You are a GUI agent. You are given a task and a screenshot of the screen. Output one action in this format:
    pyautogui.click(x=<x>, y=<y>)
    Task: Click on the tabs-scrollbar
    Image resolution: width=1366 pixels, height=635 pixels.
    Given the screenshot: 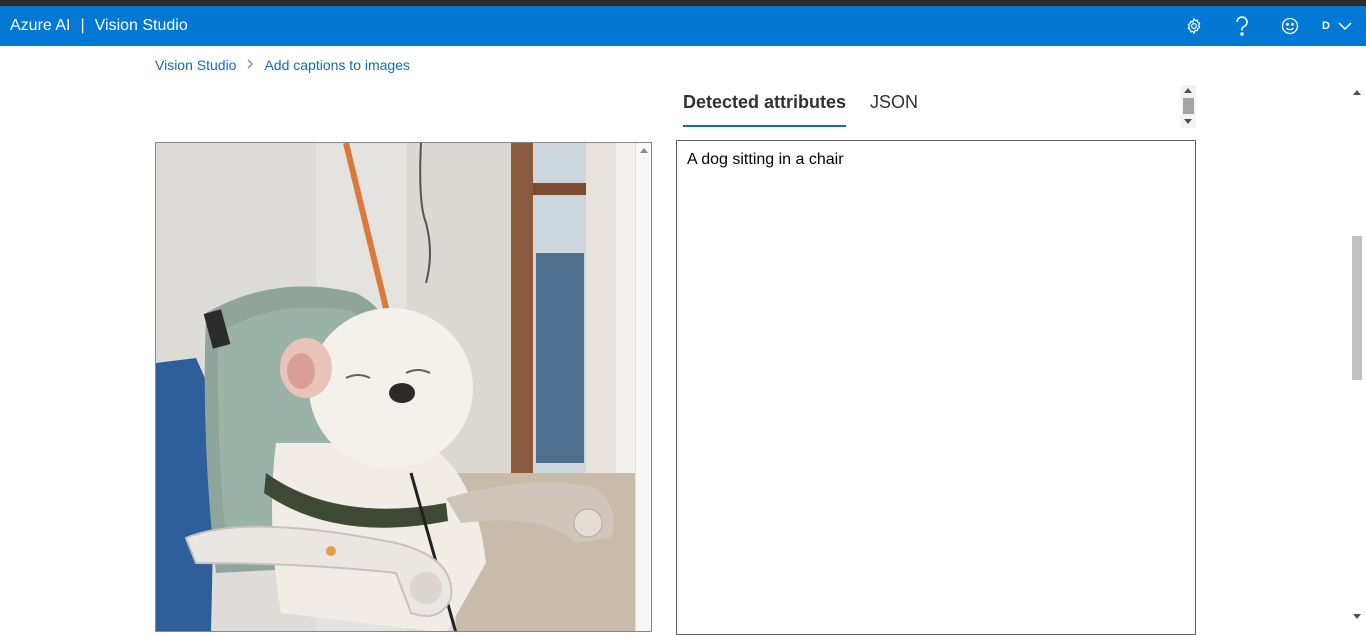 What is the action you would take?
    pyautogui.click(x=1188, y=106)
    